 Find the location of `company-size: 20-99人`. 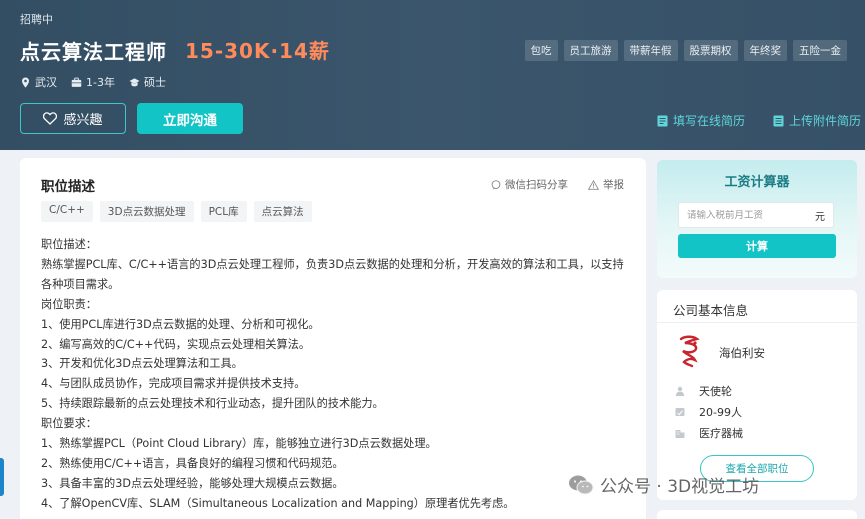

company-size: 20-99人 is located at coordinates (720, 412).